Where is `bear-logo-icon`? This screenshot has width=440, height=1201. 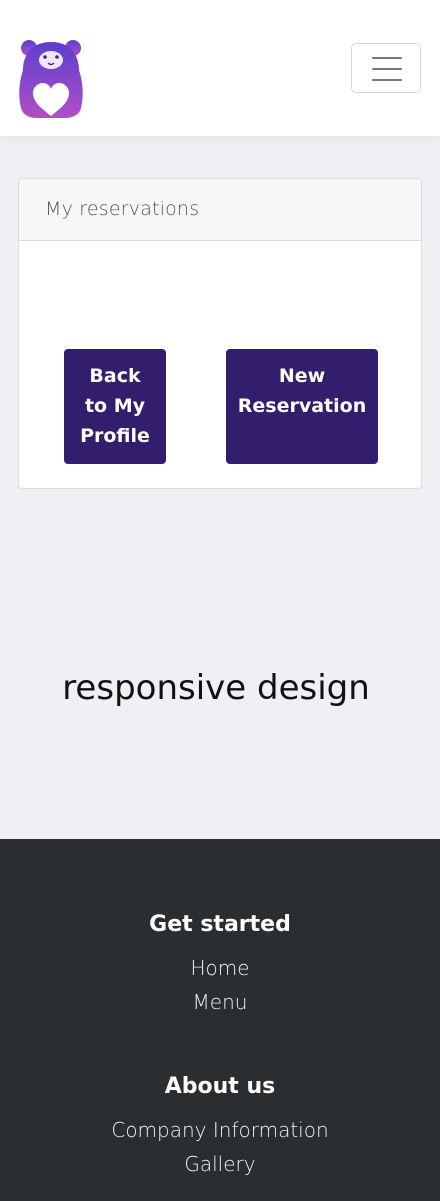 bear-logo-icon is located at coordinates (51, 79).